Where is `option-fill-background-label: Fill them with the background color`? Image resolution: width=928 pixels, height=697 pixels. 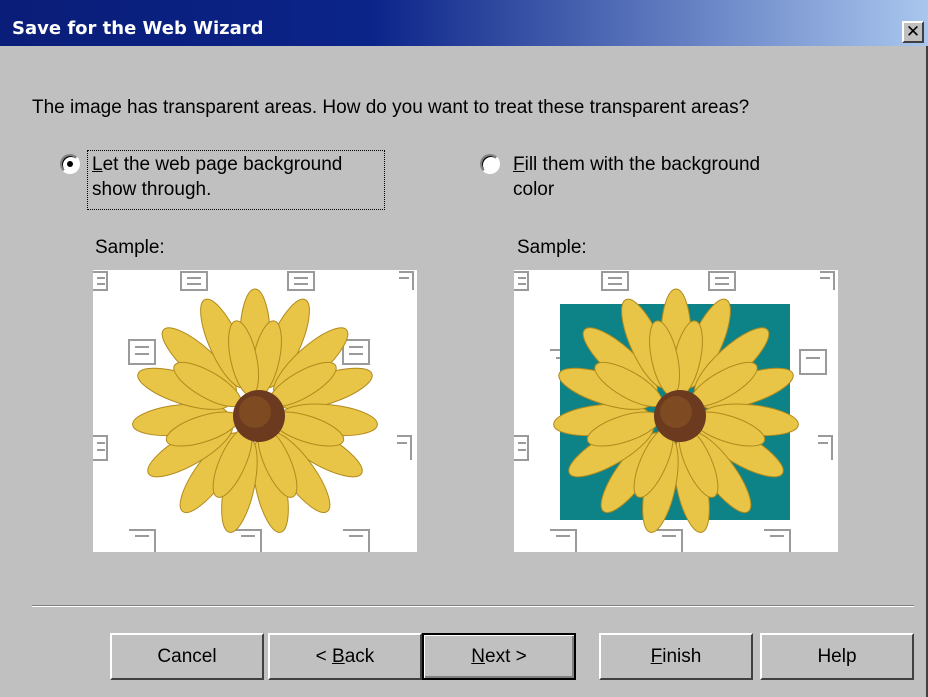
option-fill-background-label: Fill them with the background color is located at coordinates (636, 177).